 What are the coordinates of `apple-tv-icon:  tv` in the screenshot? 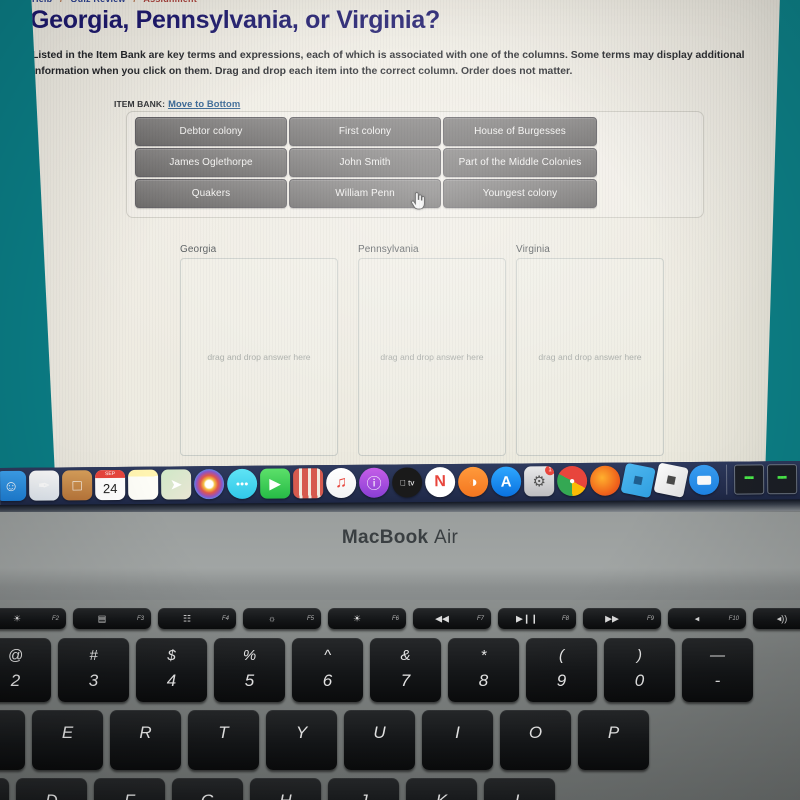 It's located at (407, 482).